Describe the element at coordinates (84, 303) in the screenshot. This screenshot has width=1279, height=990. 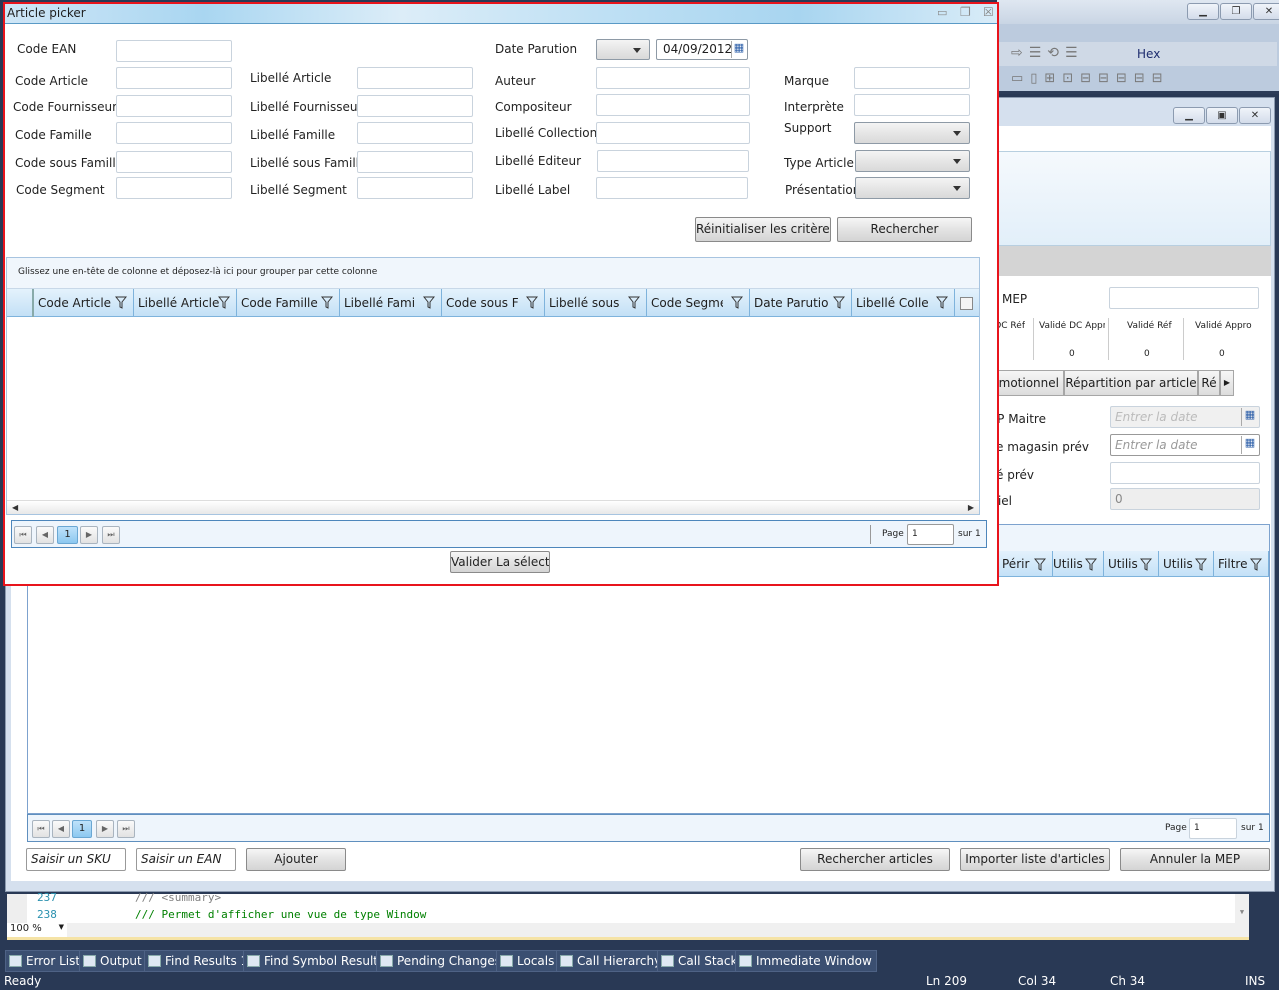
I see `column-header-code-article: Code Article` at that location.